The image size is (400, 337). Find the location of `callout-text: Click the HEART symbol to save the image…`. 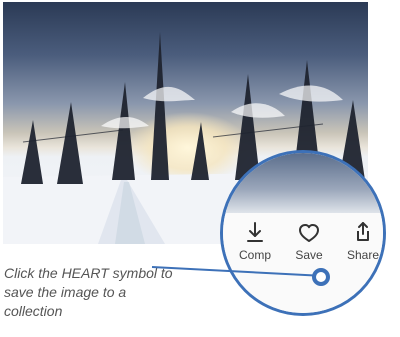

callout-text: Click the HEART symbol to save the image… is located at coordinates (88, 292).